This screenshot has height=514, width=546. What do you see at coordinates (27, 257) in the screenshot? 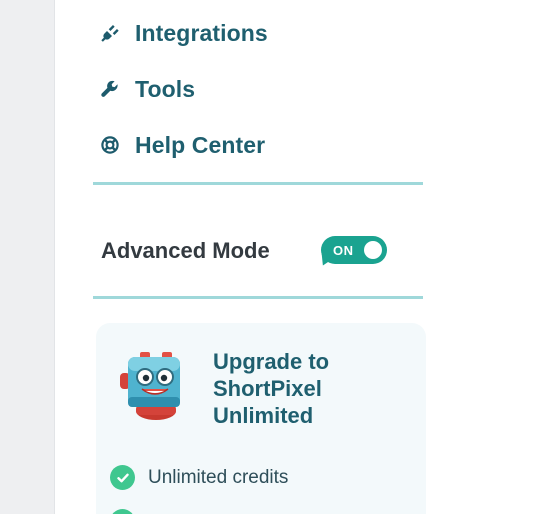
I see `left-gutter` at bounding box center [27, 257].